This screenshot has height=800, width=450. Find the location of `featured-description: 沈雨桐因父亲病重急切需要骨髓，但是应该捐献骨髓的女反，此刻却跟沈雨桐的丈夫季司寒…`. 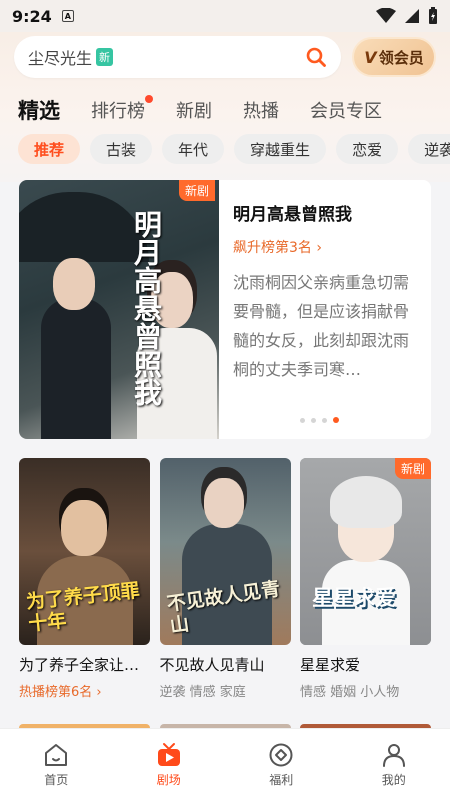

featured-description: 沈雨桐因父亲病重急切需要骨髓，但是应该捐献骨髓的女反，此刻却跟沈雨桐的丈夫季司寒… is located at coordinates (321, 326).